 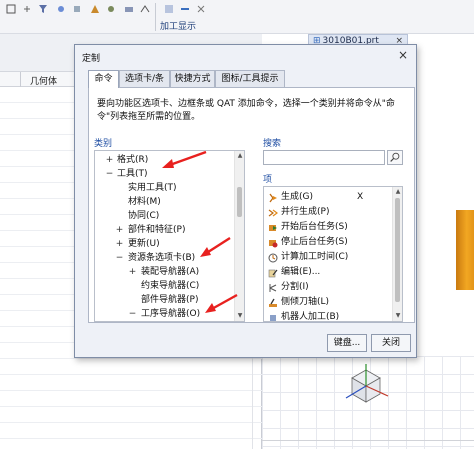 What do you see at coordinates (157, 230) in the screenshot?
I see `tree-item-label: 部件和特征(P)` at bounding box center [157, 230].